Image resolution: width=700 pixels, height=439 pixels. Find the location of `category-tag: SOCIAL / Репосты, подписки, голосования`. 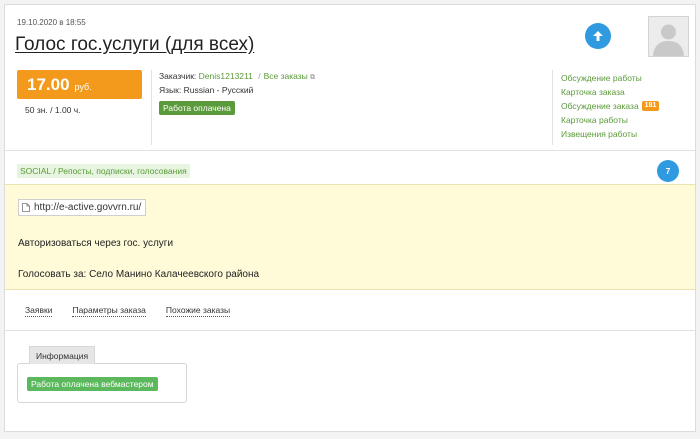

category-tag: SOCIAL / Репосты, подписки, голосования is located at coordinates (103, 171).